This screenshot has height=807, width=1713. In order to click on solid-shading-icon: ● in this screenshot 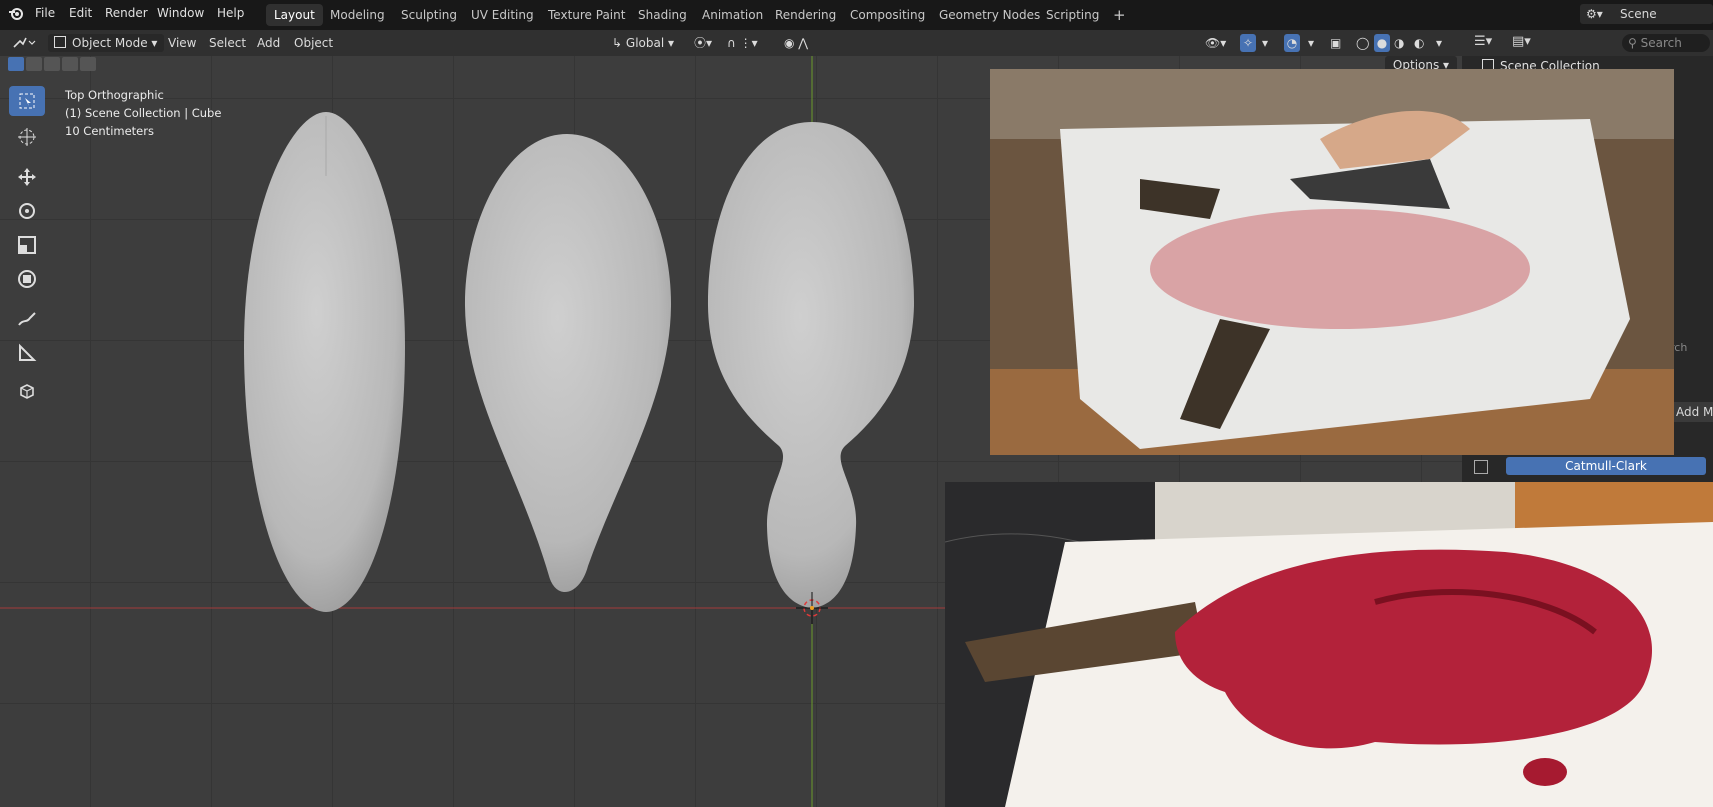, I will do `click(1382, 43)`.